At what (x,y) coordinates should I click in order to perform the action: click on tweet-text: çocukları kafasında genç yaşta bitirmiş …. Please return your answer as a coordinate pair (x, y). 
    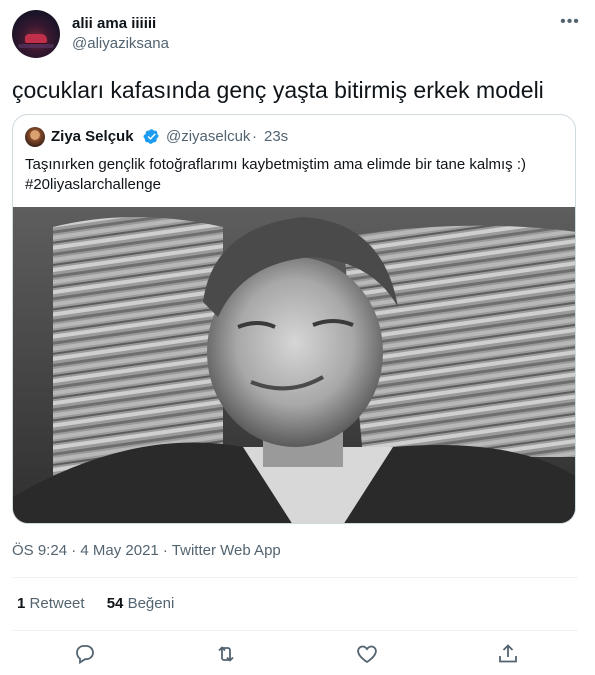
    Looking at the image, I should click on (278, 90).